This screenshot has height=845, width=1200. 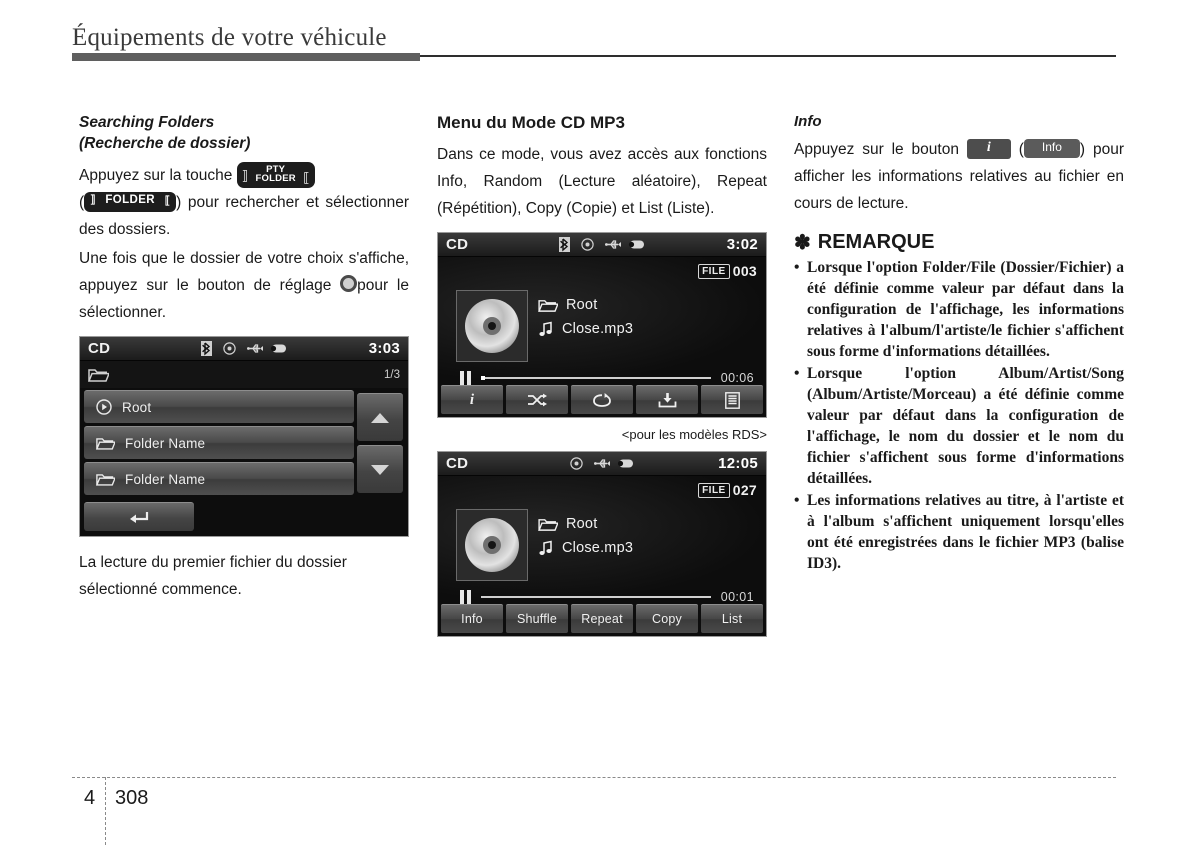 I want to click on list-item: Root, so click(x=219, y=406).